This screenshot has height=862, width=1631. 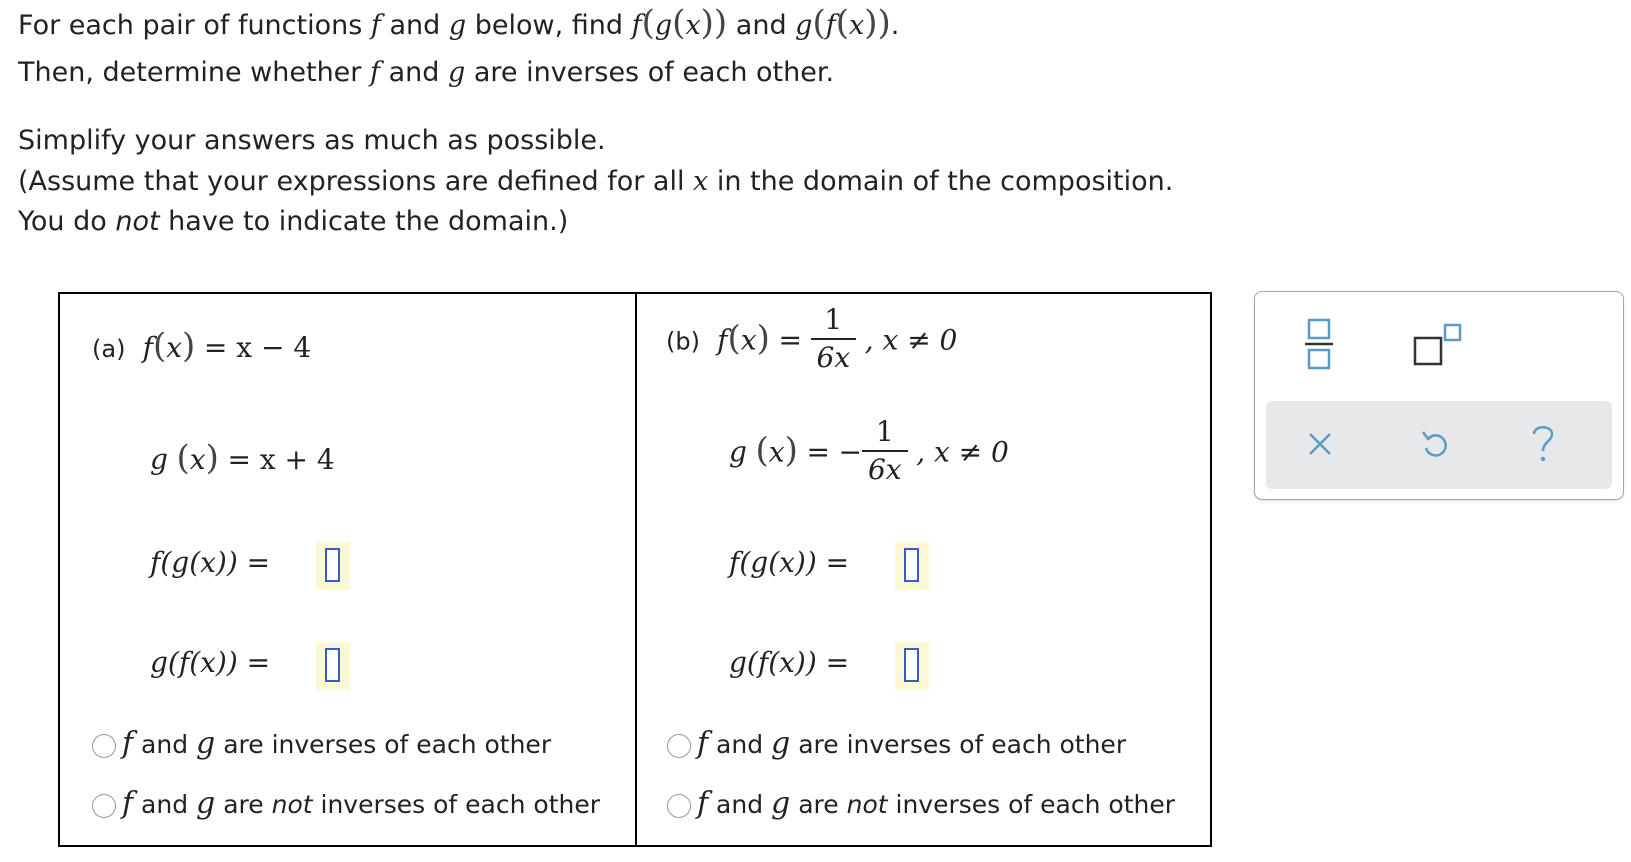 What do you see at coordinates (789, 562) in the screenshot?
I see `part-b-fg-label: f(g(x)) =` at bounding box center [789, 562].